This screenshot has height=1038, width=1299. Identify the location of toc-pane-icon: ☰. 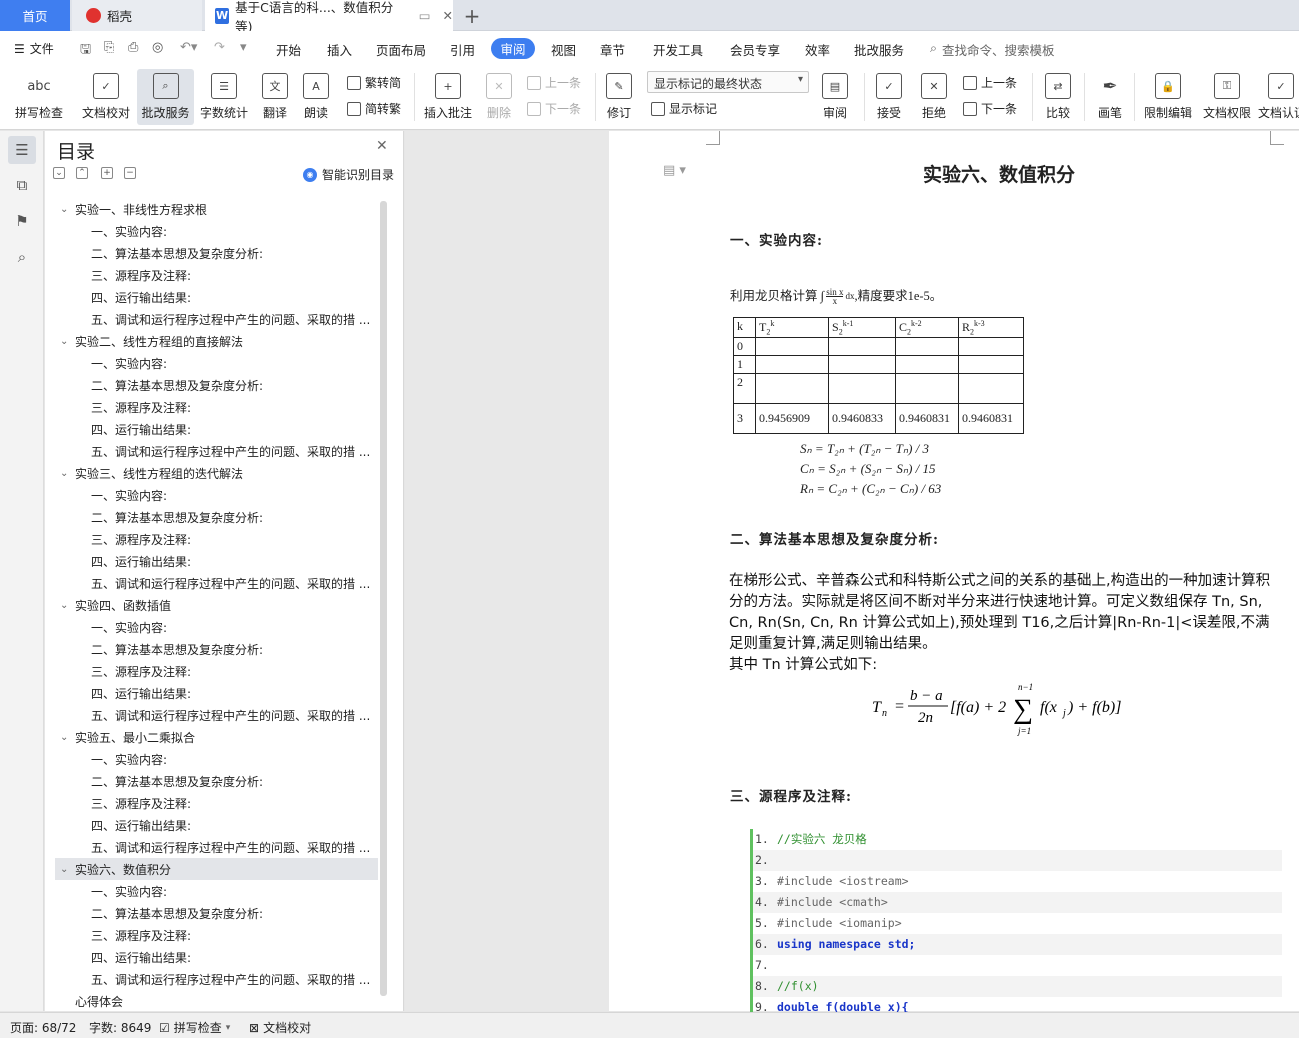
(22, 150).